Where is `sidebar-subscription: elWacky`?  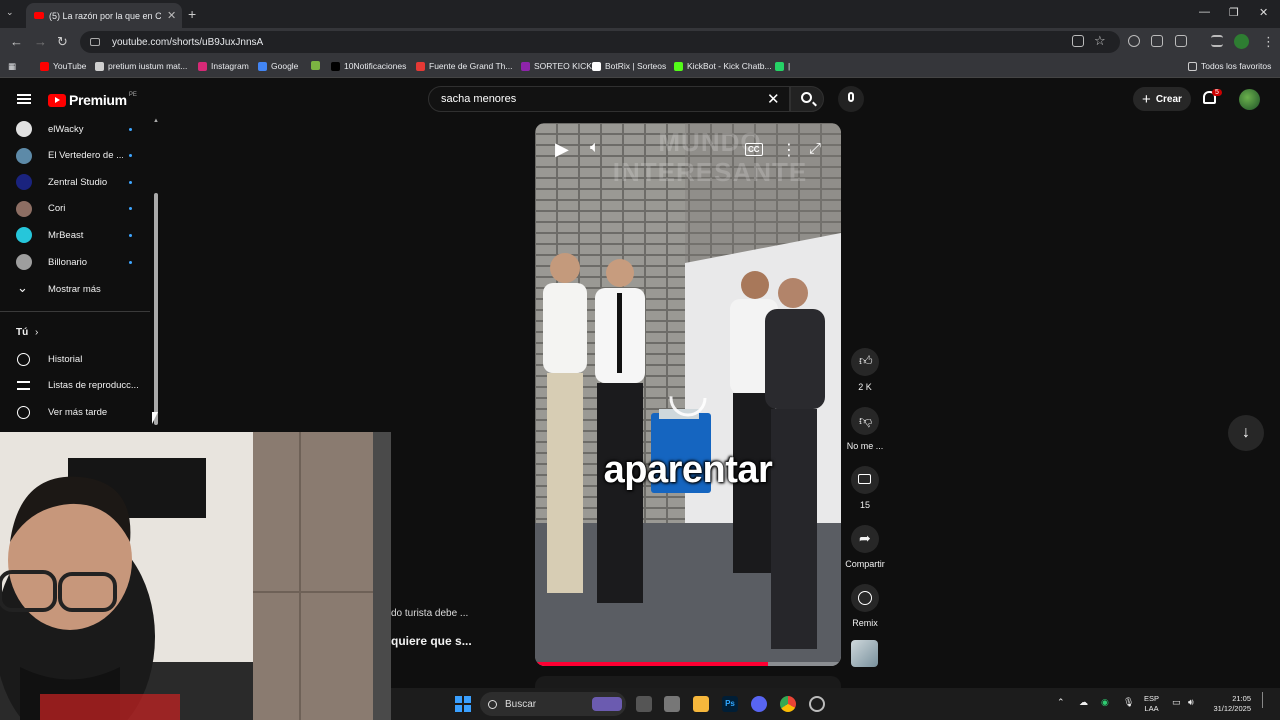
sidebar-subscription: elWacky is located at coordinates (75, 129).